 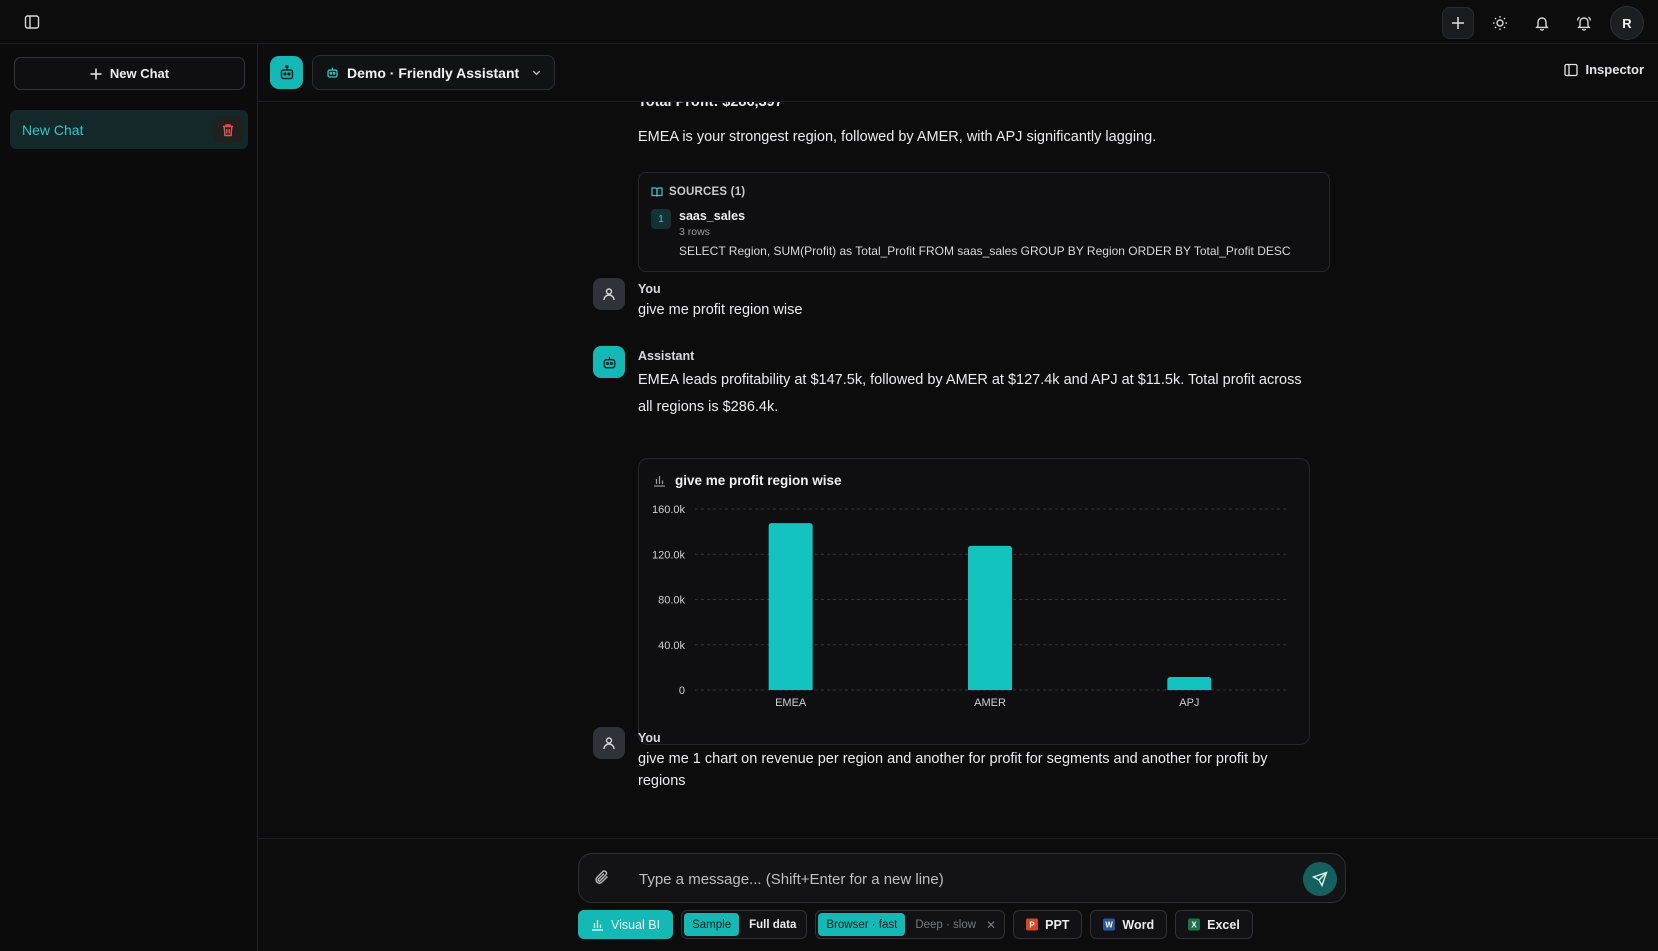 What do you see at coordinates (669, 510) in the screenshot?
I see `y-tick-label: 160.0k` at bounding box center [669, 510].